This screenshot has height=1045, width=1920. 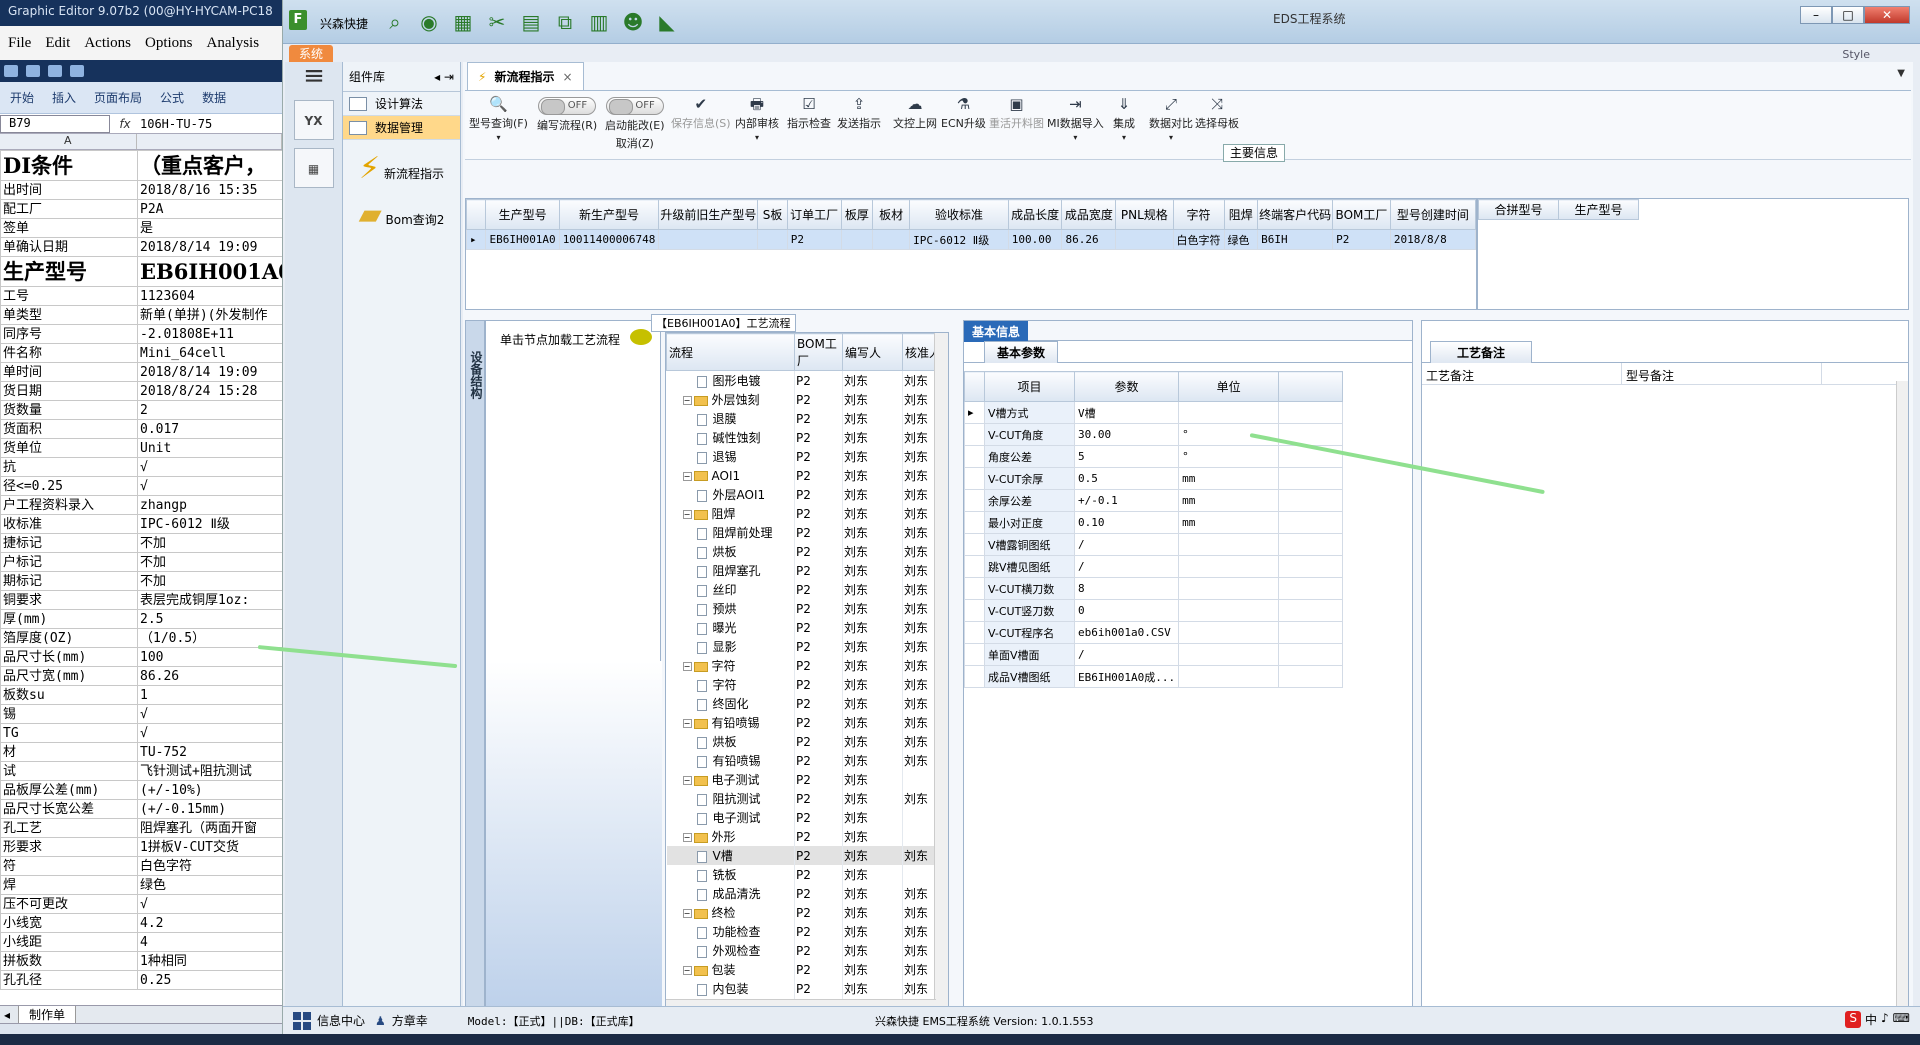 What do you see at coordinates (463, 22) in the screenshot?
I see `grid-icon: ▦` at bounding box center [463, 22].